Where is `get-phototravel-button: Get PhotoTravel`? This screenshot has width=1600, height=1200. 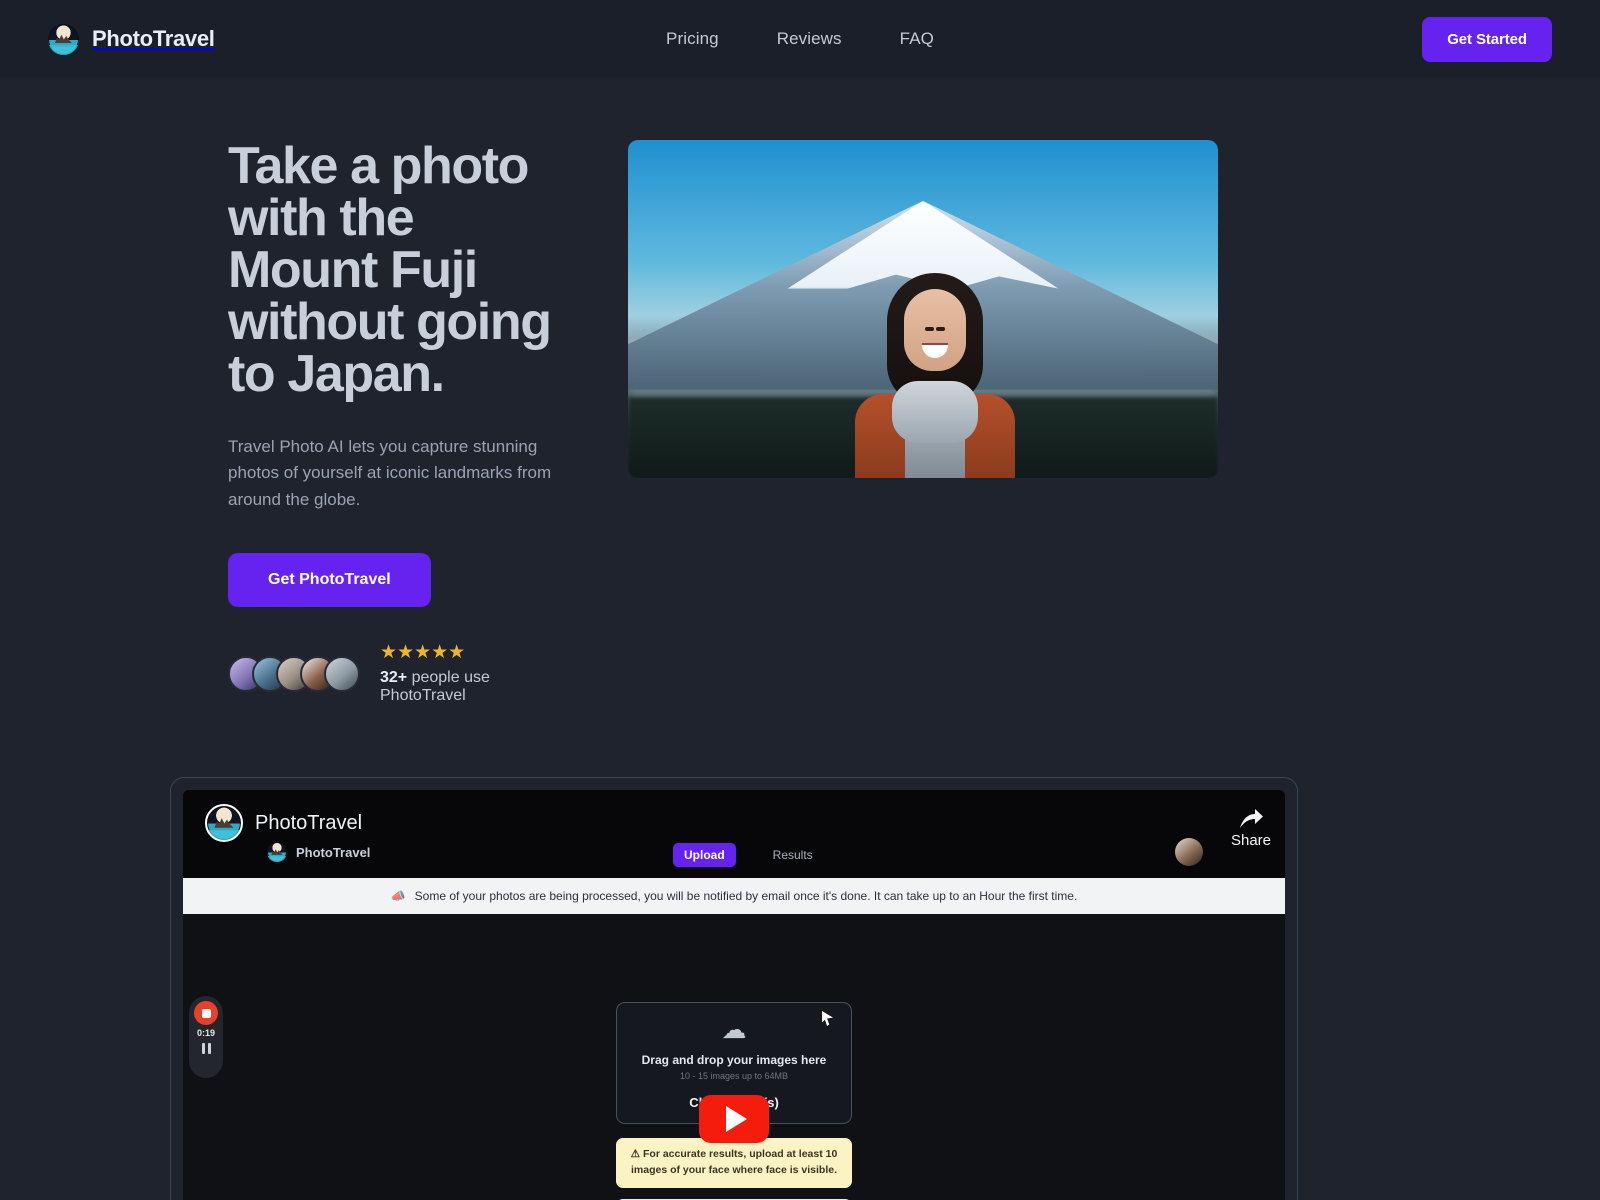 get-phototravel-button: Get PhotoTravel is located at coordinates (329, 580).